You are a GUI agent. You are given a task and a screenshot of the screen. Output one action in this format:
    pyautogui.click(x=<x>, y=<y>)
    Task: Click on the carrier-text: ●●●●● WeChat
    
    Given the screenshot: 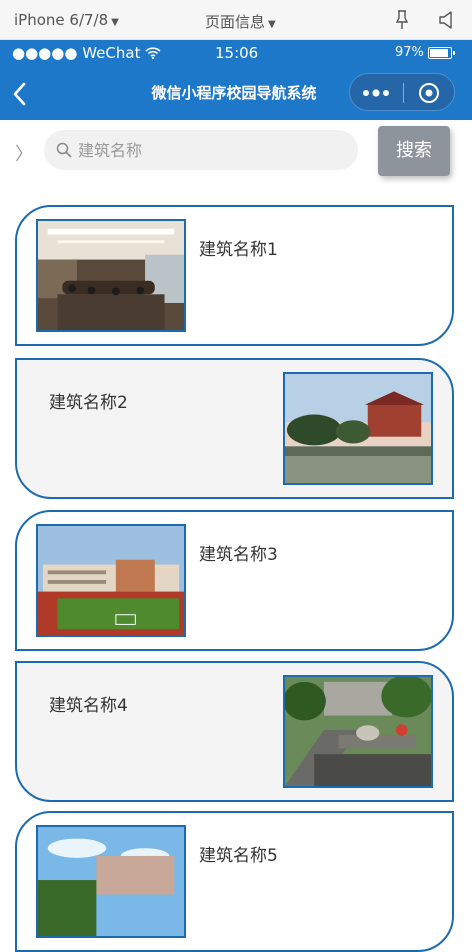 What is the action you would take?
    pyautogui.click(x=76, y=53)
    